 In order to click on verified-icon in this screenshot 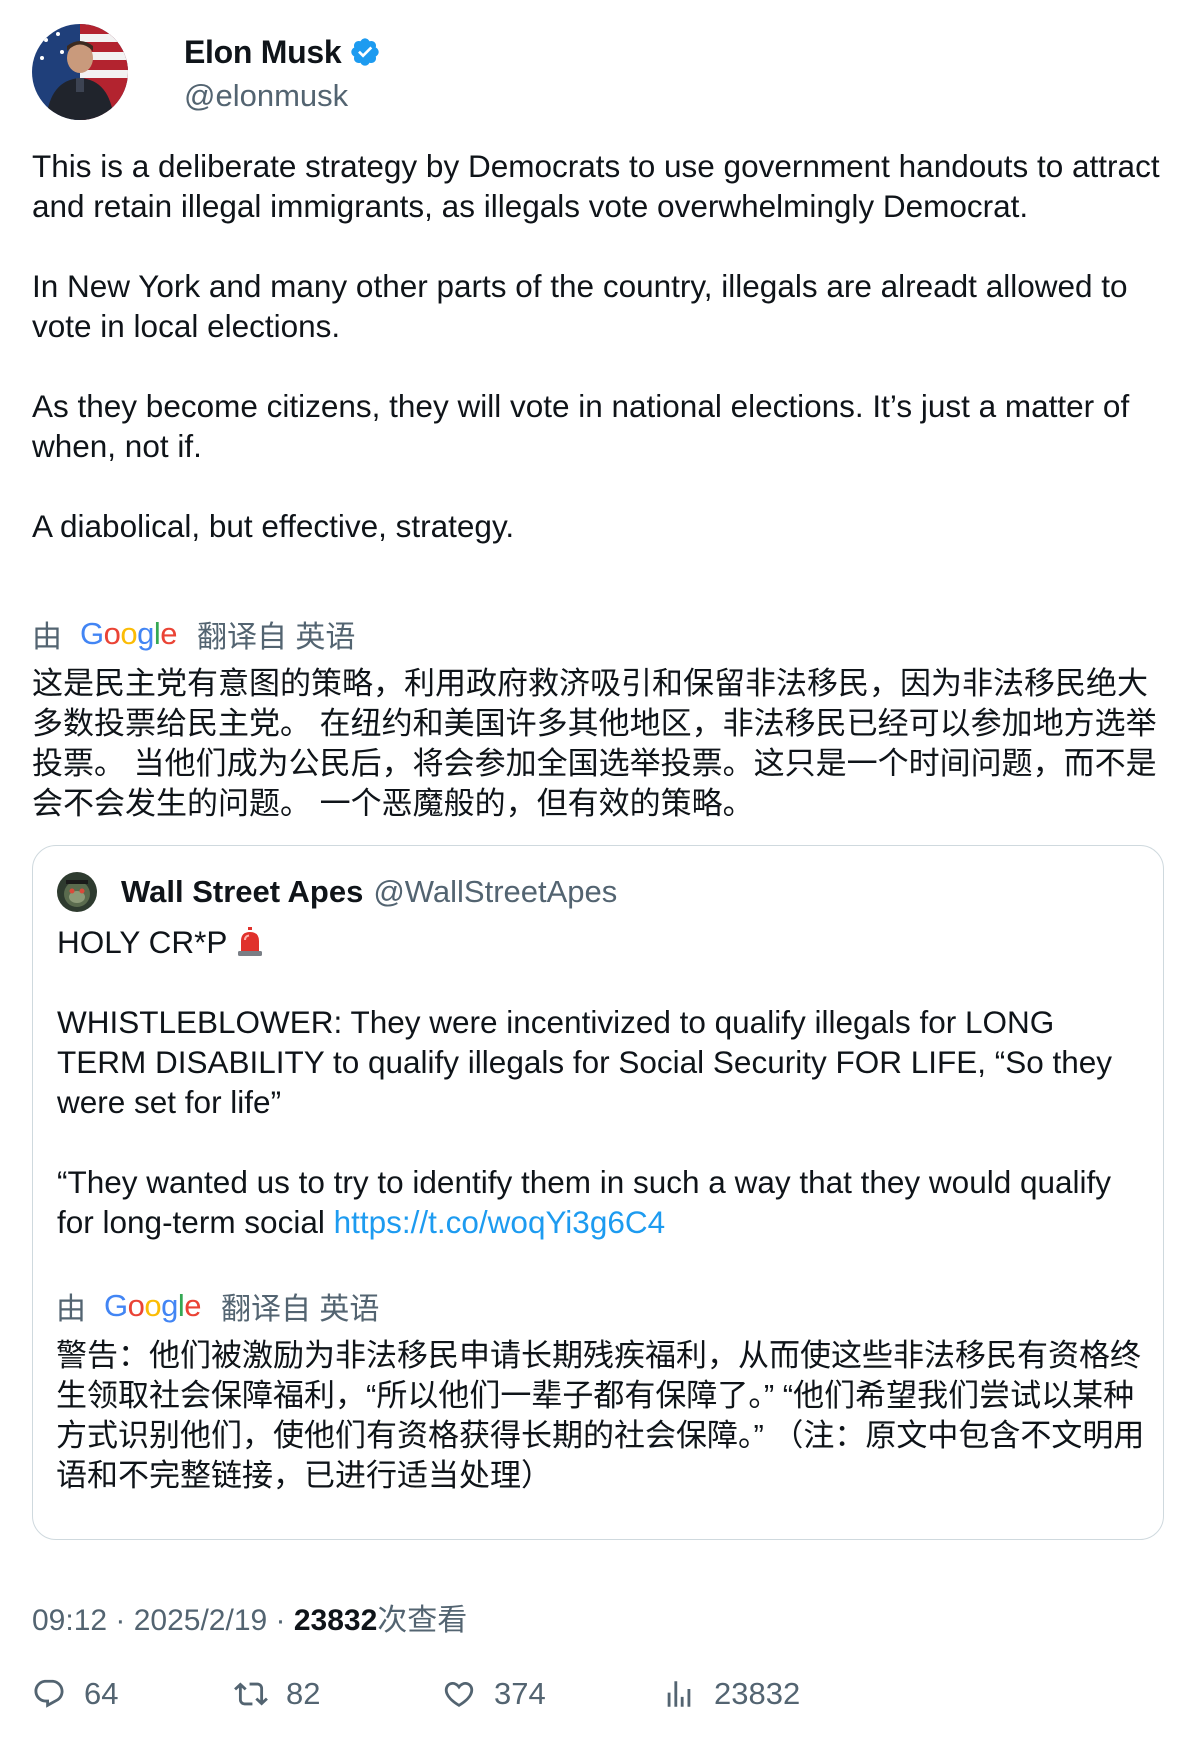, I will do `click(365, 52)`.